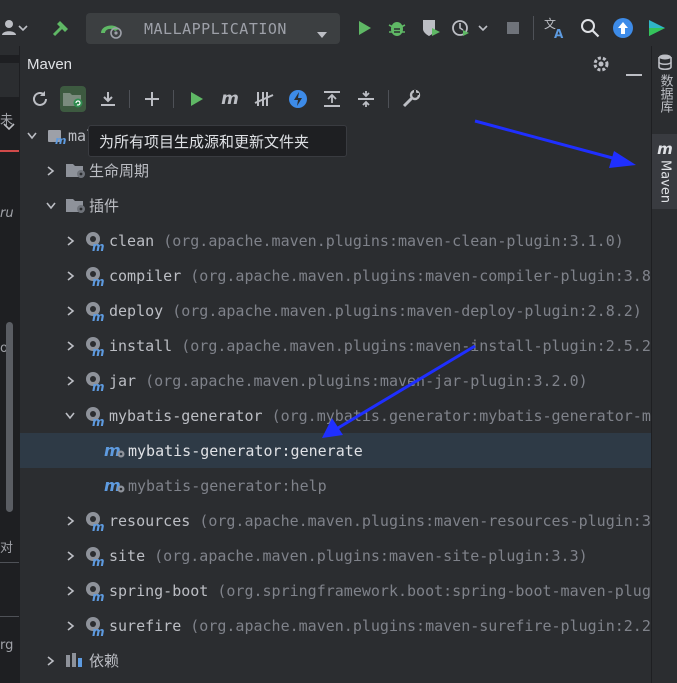 The height and width of the screenshot is (683, 677). What do you see at coordinates (555, 28) in the screenshot?
I see `translate-icon: 文A` at bounding box center [555, 28].